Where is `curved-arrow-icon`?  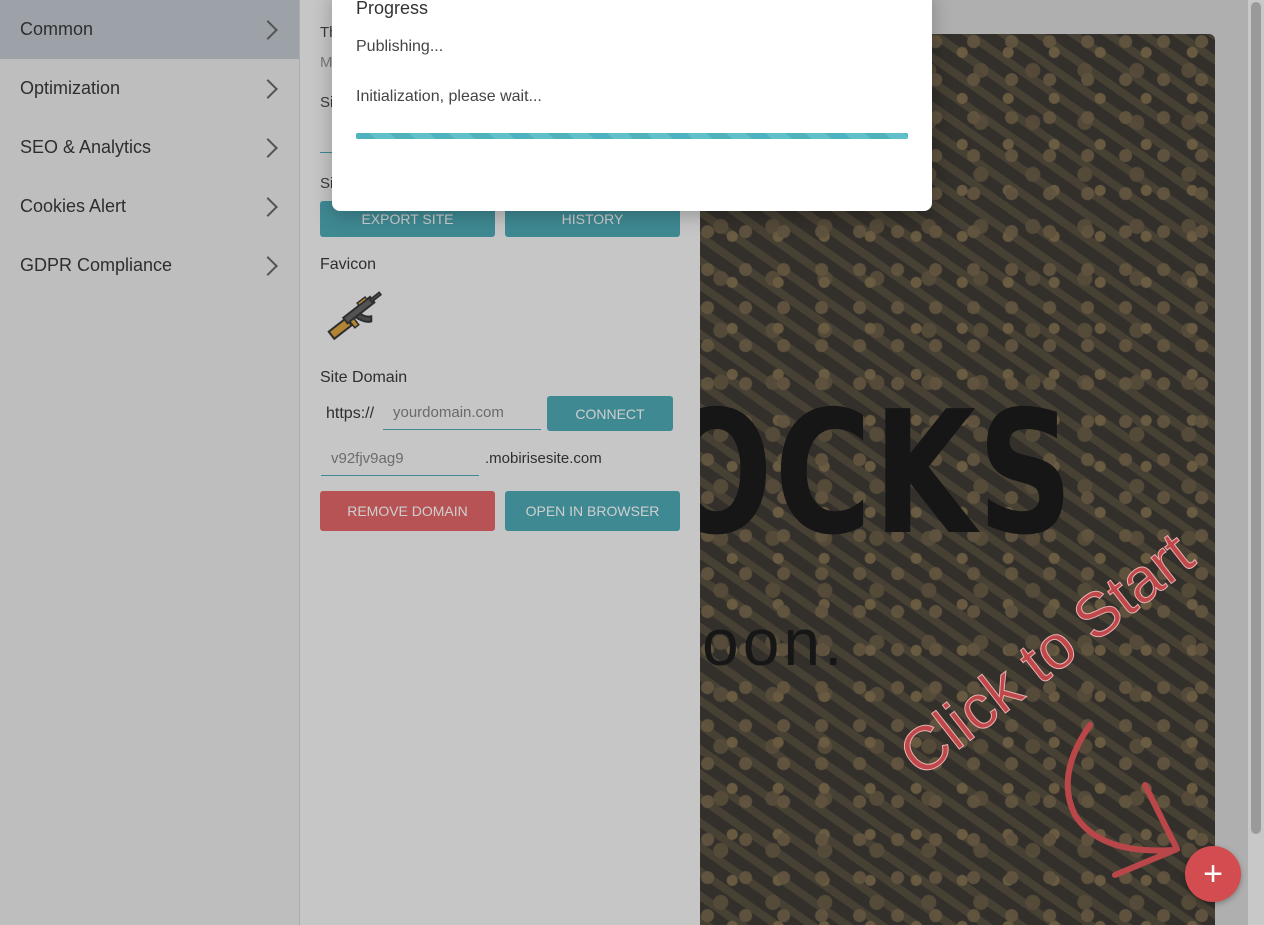
curved-arrow-icon is located at coordinates (1122, 800).